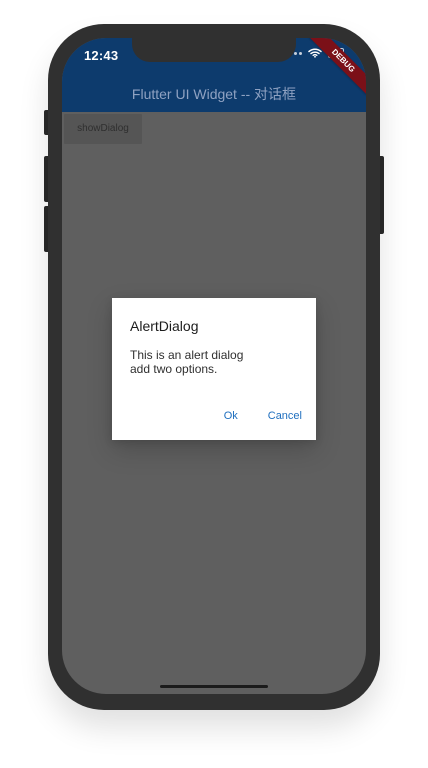  Describe the element at coordinates (174, 369) in the screenshot. I see `dialog-body-line-2: add two options.` at that location.